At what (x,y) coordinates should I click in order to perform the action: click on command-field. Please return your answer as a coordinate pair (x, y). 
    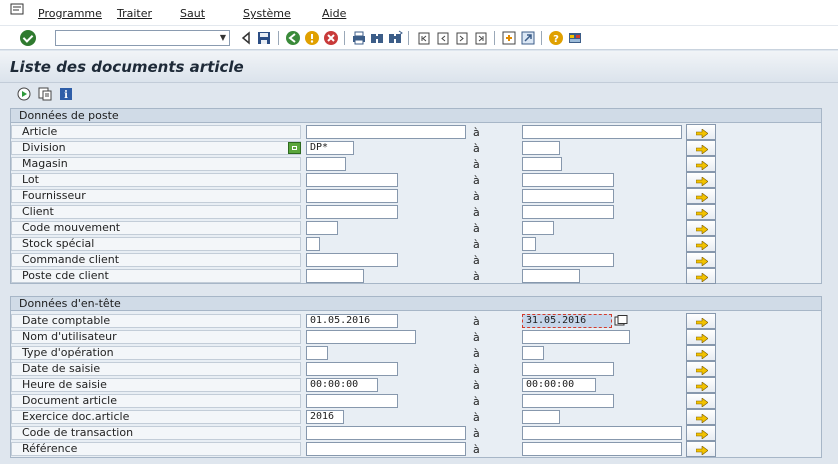
    Looking at the image, I should click on (142, 38).